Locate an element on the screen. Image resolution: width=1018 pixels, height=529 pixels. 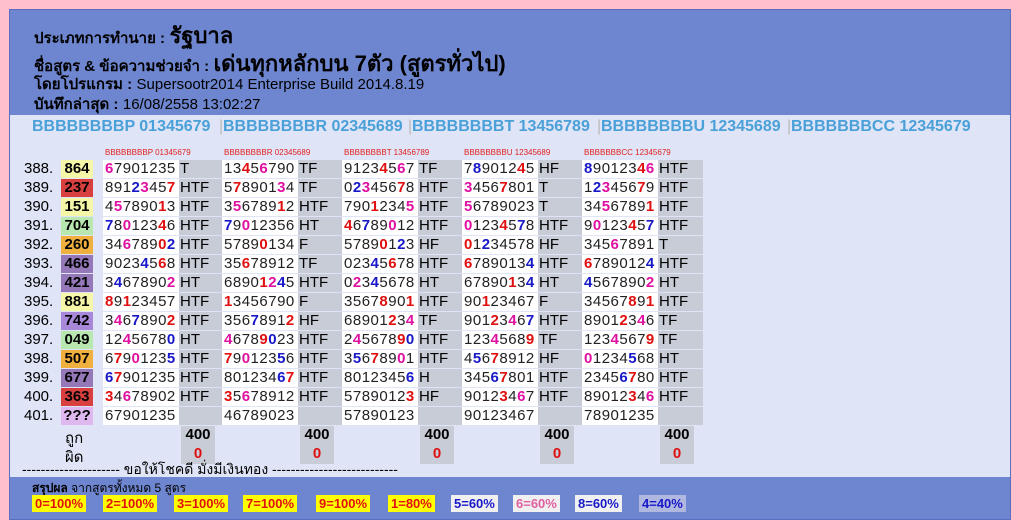
draw-result: 677 is located at coordinates (77, 378).